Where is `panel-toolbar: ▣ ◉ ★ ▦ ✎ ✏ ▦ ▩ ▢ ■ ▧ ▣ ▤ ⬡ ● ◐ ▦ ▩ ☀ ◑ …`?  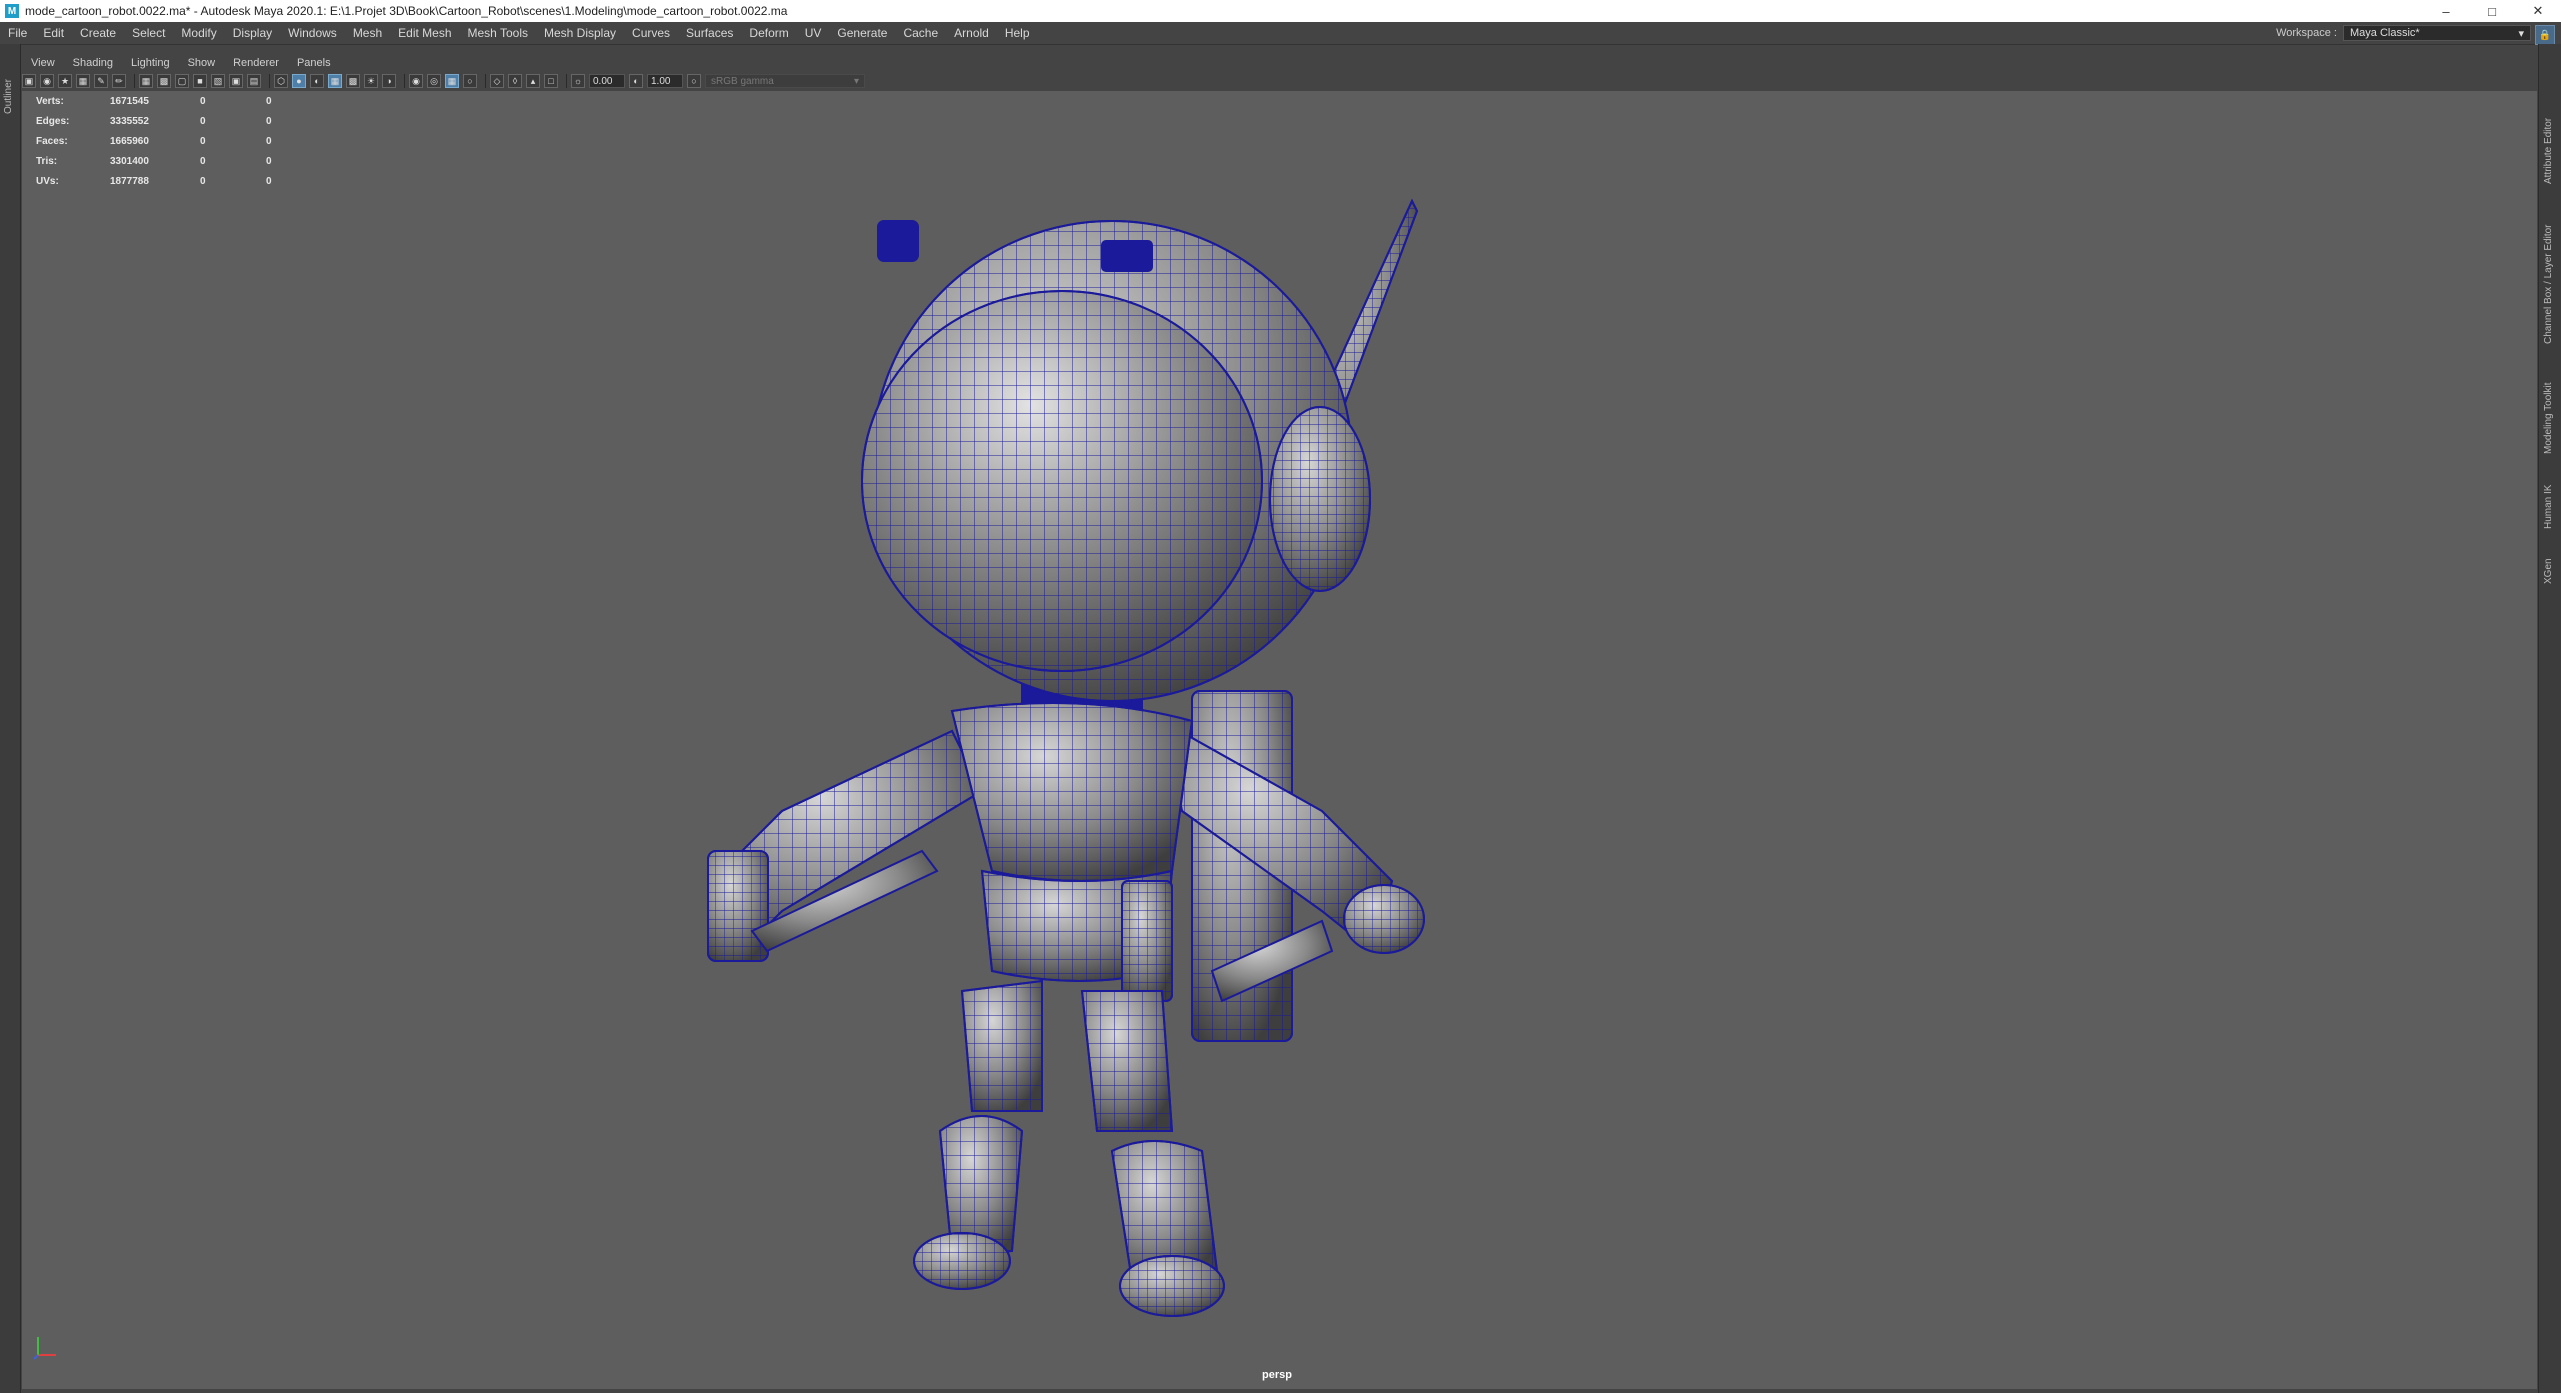
panel-toolbar: ▣ ◉ ★ ▦ ✎ ✏ ▦ ▩ ▢ ■ ▧ ▣ ▤ ⬡ ● ◐ ▦ ▩ ☀ ◑ … is located at coordinates (1279, 81).